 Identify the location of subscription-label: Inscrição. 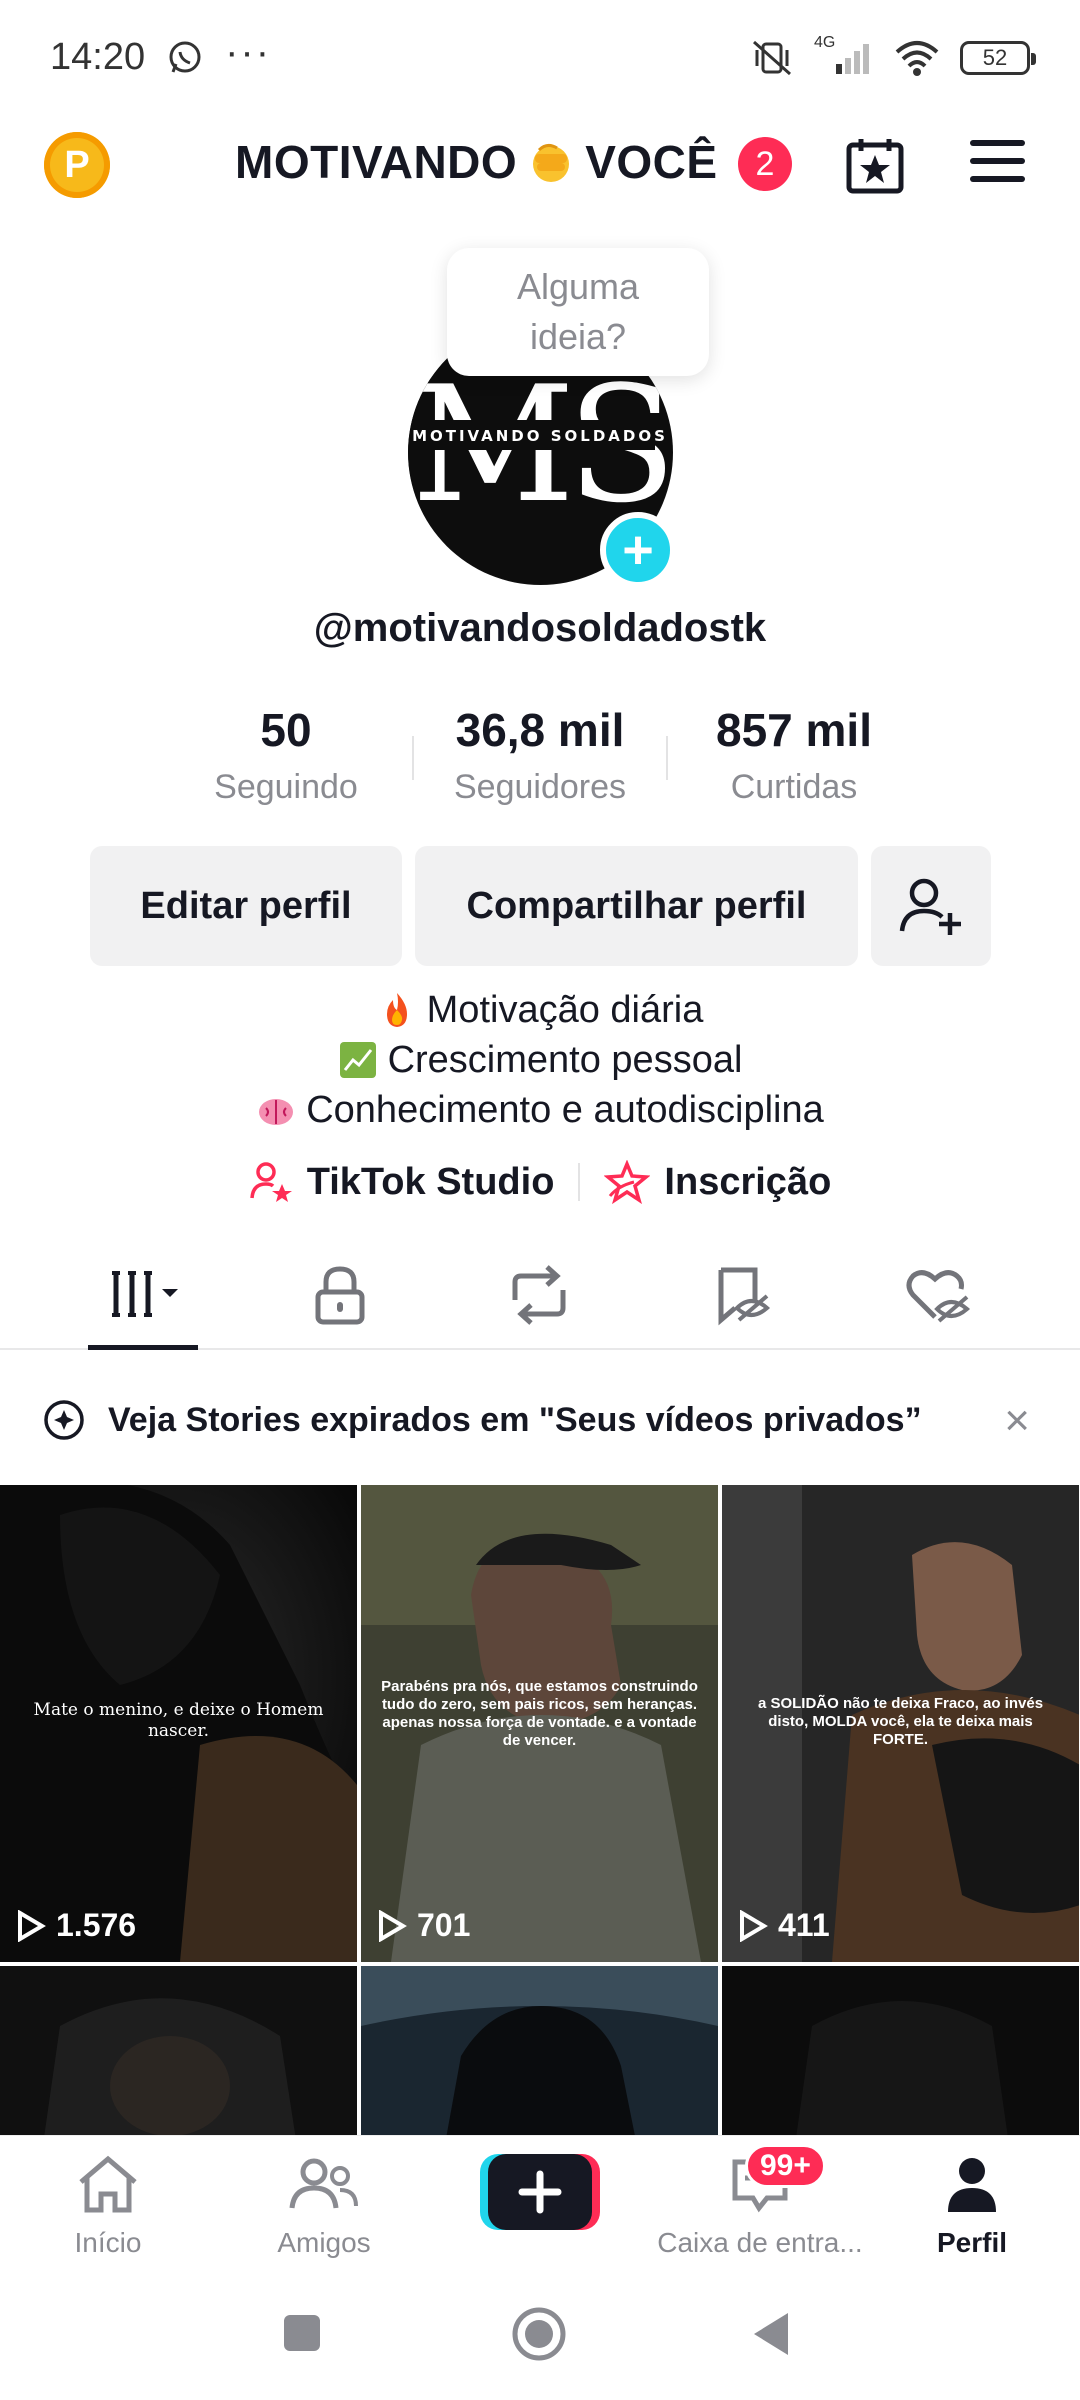
(748, 1181).